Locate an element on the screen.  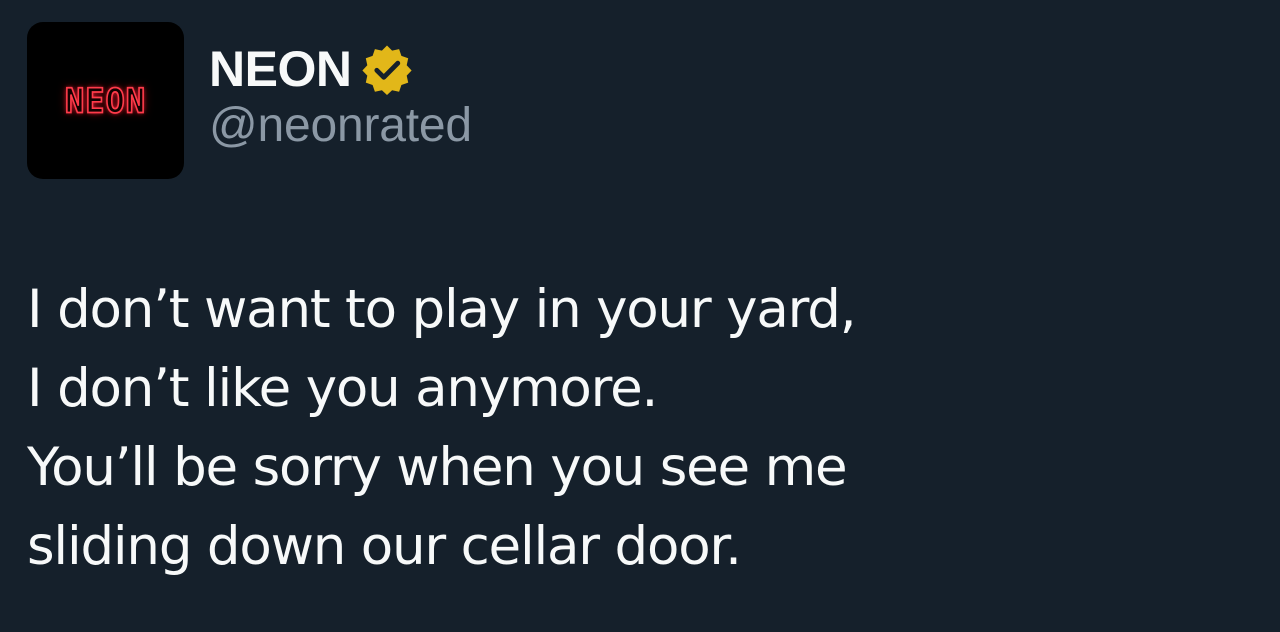
name-row: NEON is located at coordinates (340, 69).